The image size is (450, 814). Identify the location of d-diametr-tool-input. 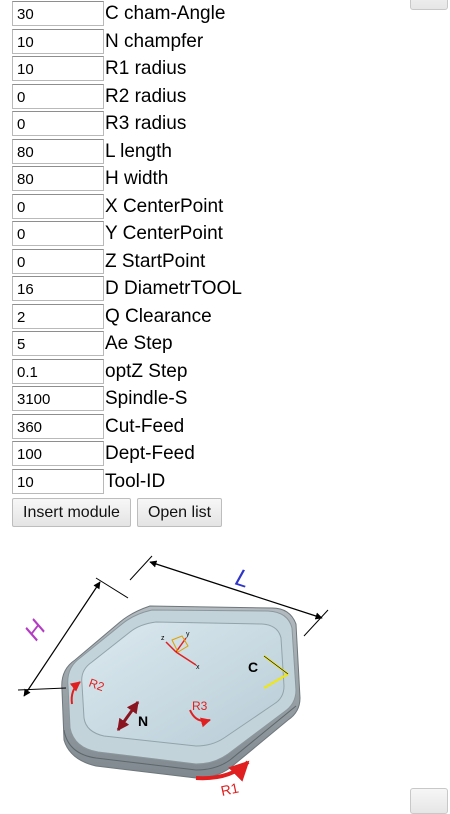
(58, 289).